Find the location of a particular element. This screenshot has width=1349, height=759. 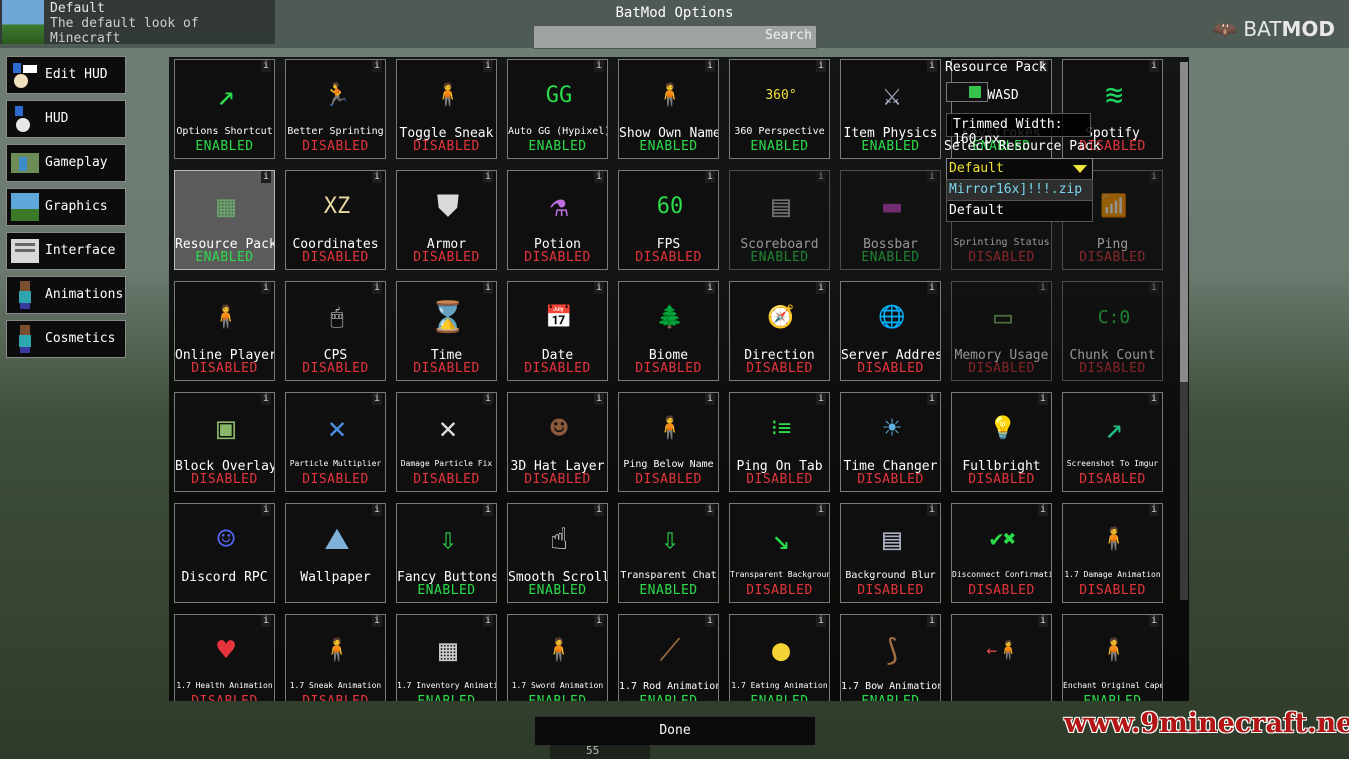

module-tile: i ▤ Background Blur DISABLED is located at coordinates (890, 553).